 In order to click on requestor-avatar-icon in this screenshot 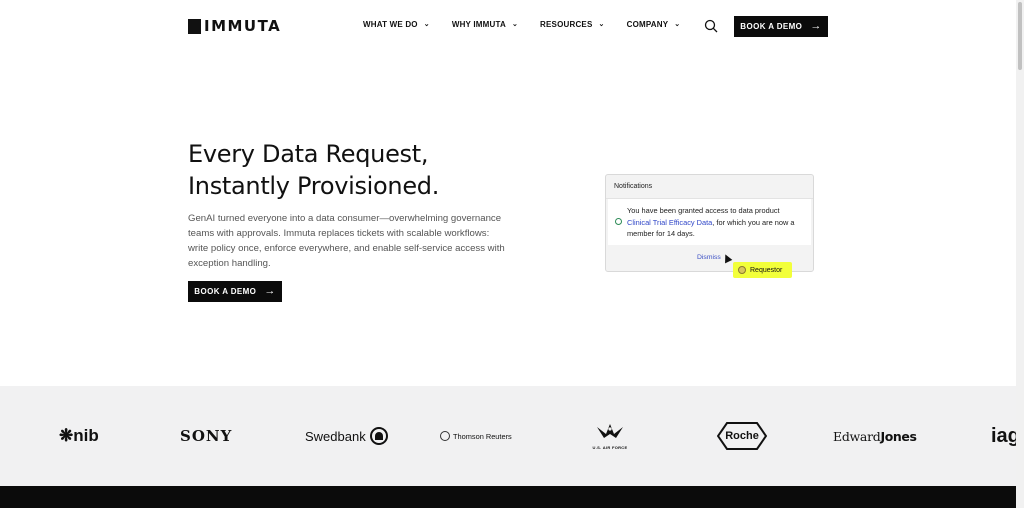, I will do `click(742, 270)`.